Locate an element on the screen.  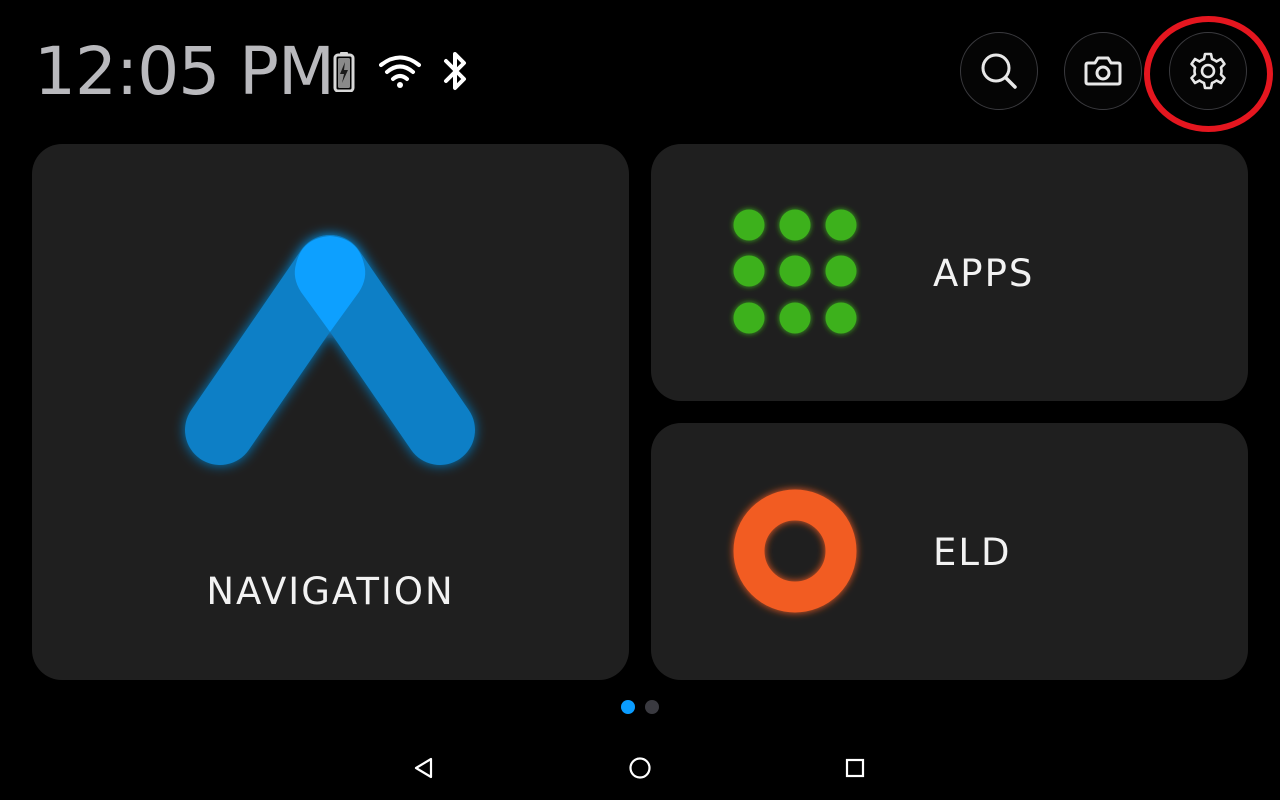
page-indicator is located at coordinates (640, 708).